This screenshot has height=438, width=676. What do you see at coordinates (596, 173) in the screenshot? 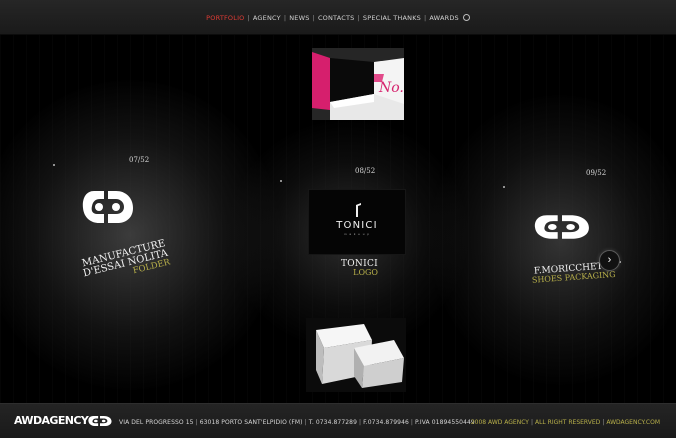
I see `counter-right: 09/52` at bounding box center [596, 173].